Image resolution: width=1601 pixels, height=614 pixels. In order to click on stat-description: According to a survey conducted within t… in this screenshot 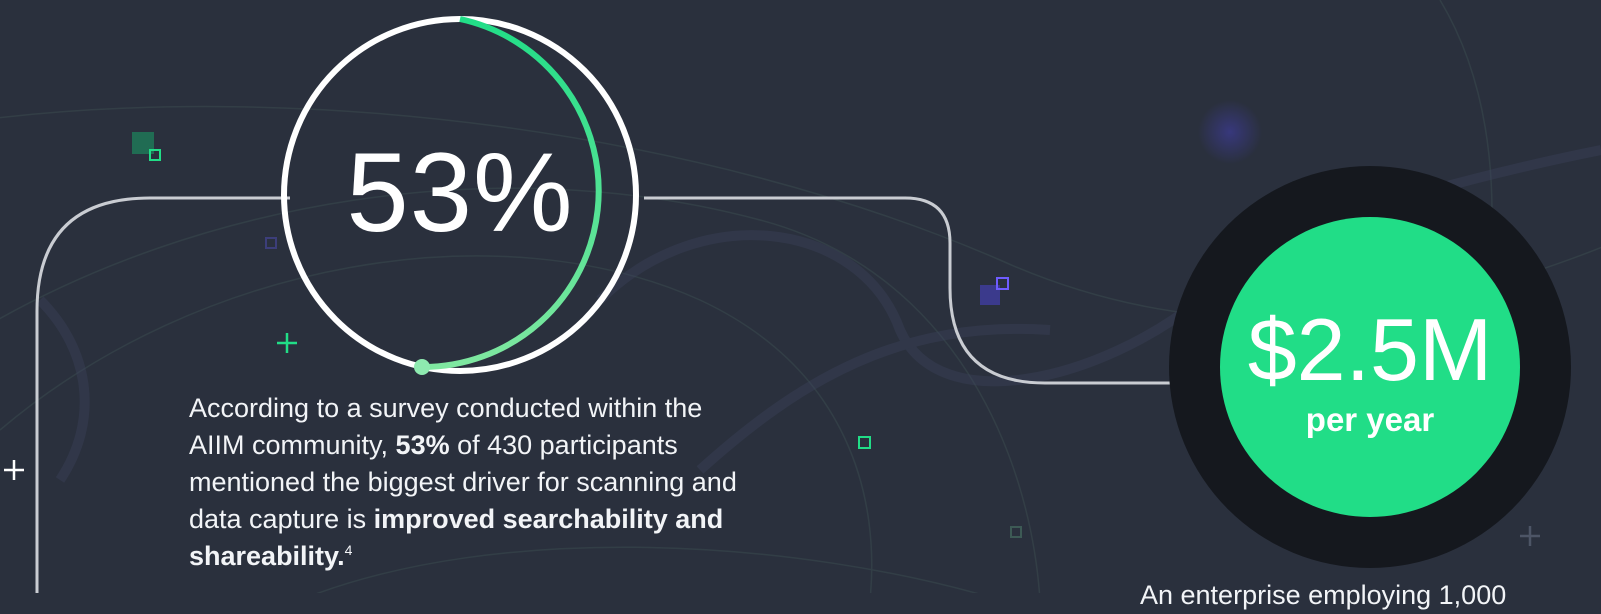, I will do `click(469, 482)`.